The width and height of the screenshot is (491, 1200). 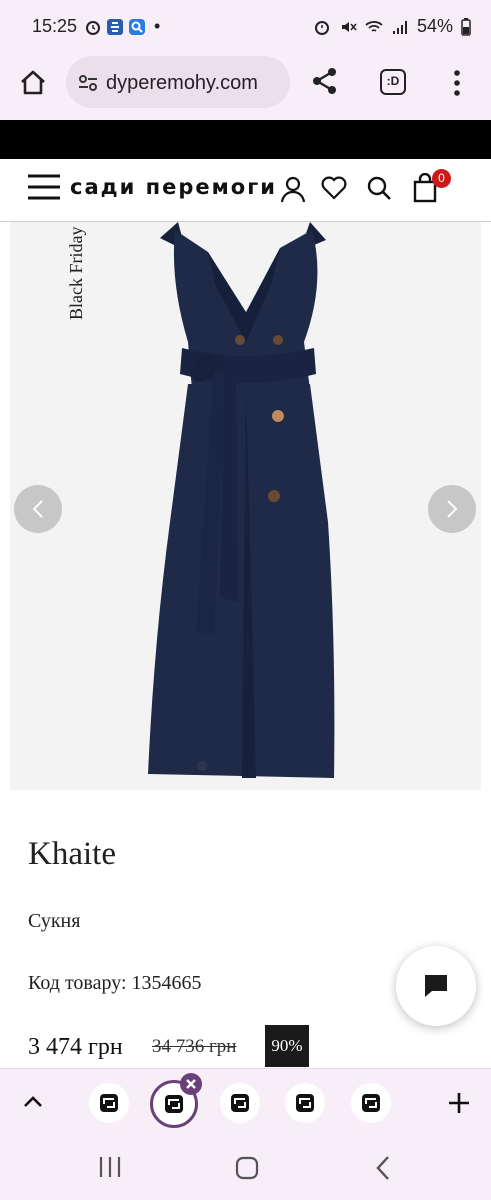 I want to click on chat-icon, so click(x=436, y=986).